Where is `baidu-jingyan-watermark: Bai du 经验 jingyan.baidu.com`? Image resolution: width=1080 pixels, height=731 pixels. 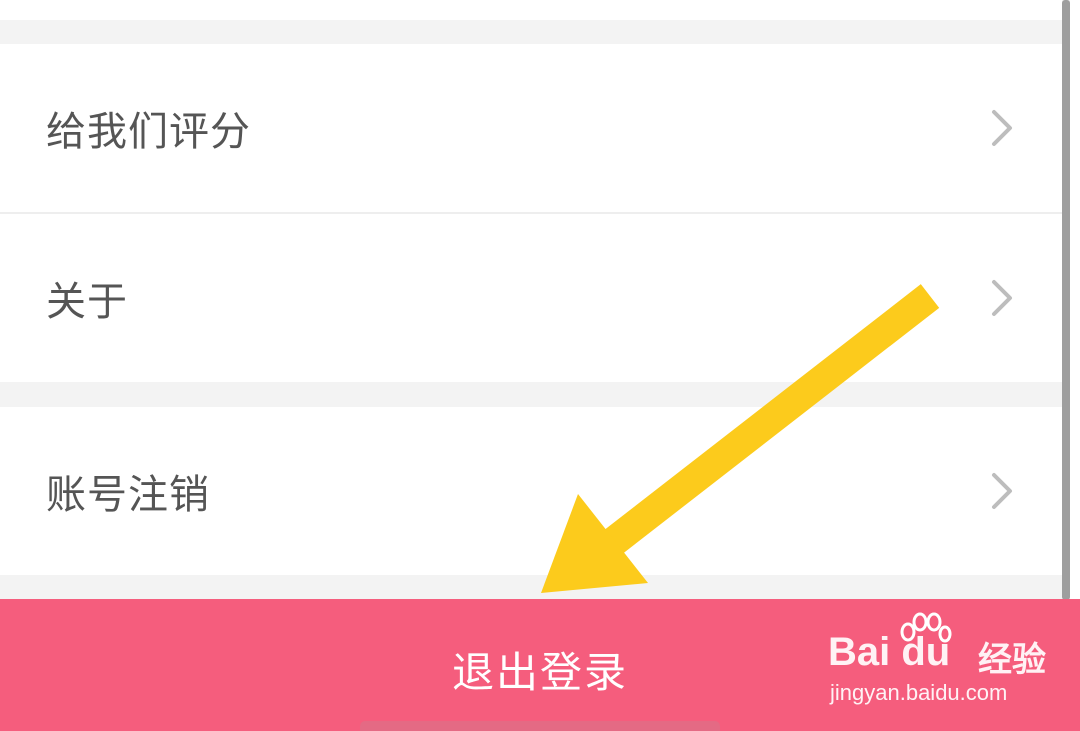
baidu-jingyan-watermark: Bai du 经验 jingyan.baidu.com is located at coordinates (943, 662).